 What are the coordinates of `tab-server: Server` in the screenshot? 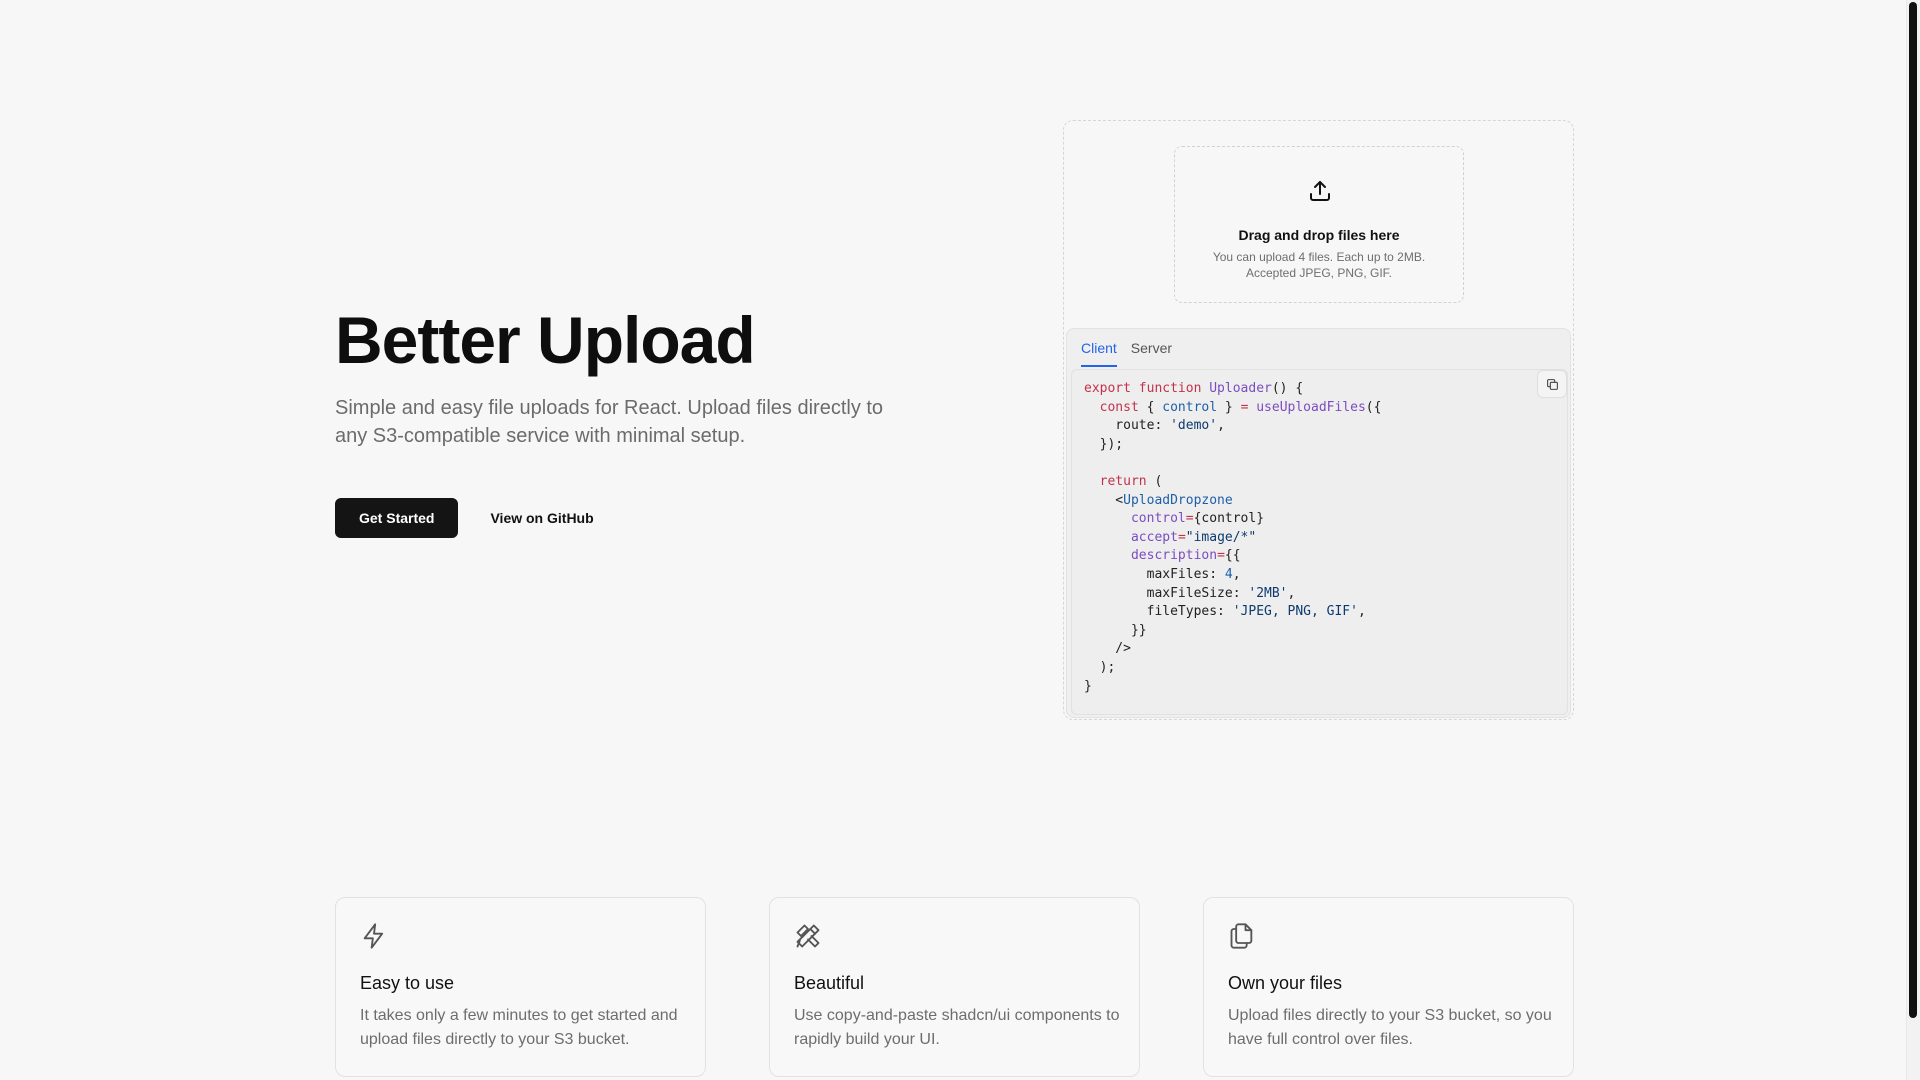 It's located at (1151, 348).